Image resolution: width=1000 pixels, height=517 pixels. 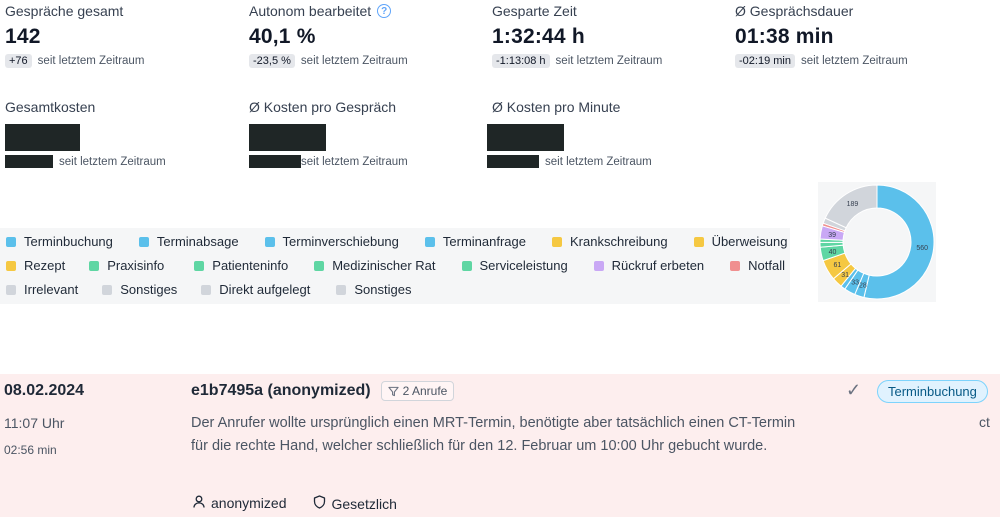 What do you see at coordinates (417, 391) in the screenshot?
I see `calls-filter-button: 2 Anrufe` at bounding box center [417, 391].